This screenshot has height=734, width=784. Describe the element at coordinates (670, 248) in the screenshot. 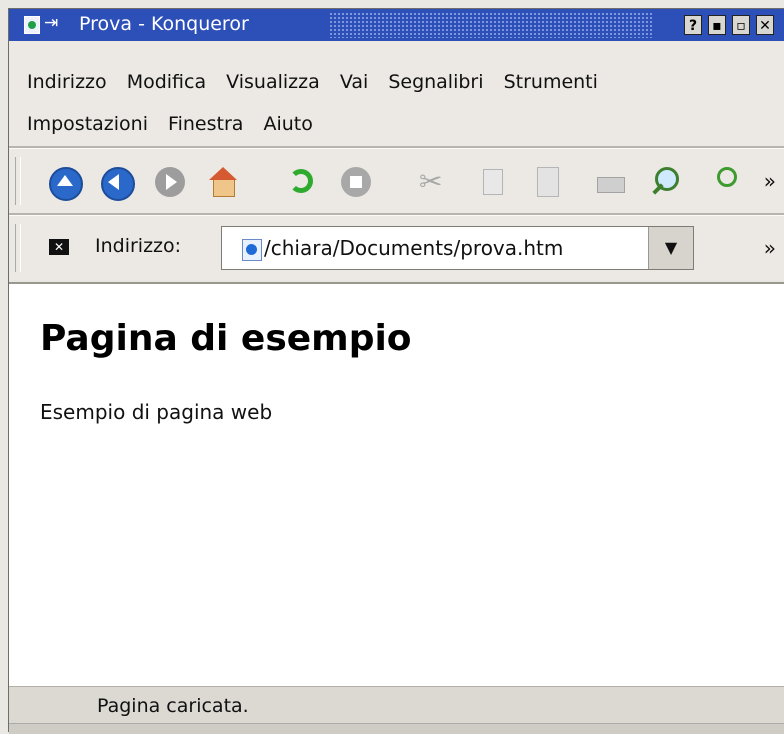

I see `url-dropdown-button: ▼` at that location.